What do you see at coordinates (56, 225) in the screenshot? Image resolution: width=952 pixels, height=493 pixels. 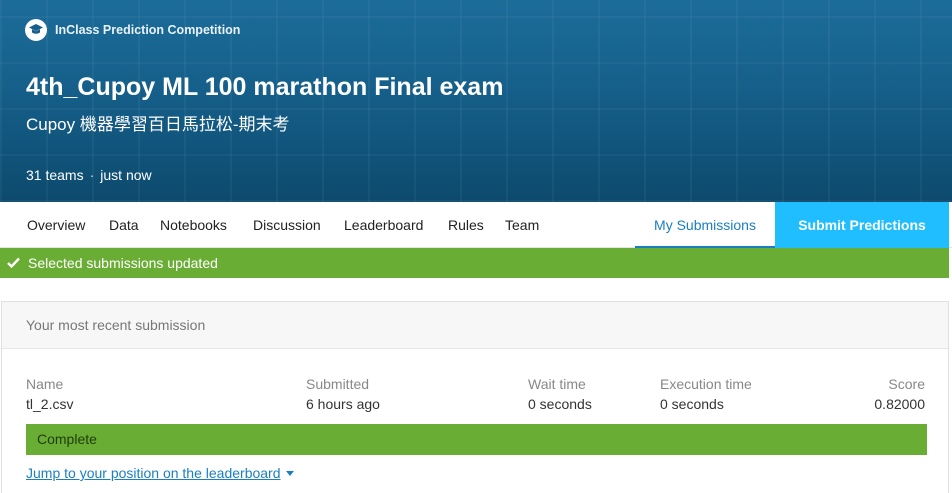 I see `tab-overview: Overview` at bounding box center [56, 225].